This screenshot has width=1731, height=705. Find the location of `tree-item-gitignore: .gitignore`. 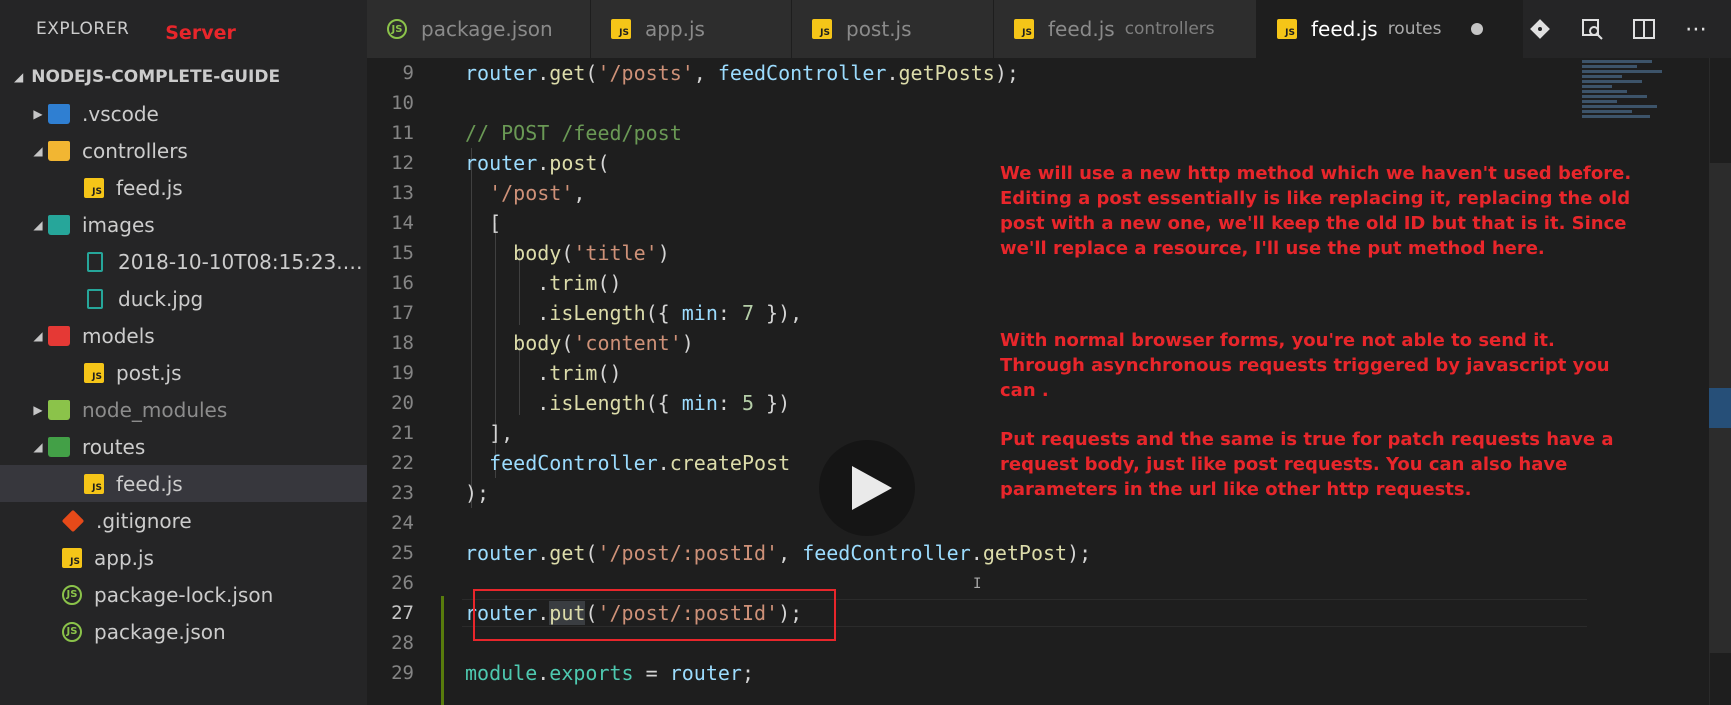

tree-item-gitignore: .gitignore is located at coordinates (183, 520).